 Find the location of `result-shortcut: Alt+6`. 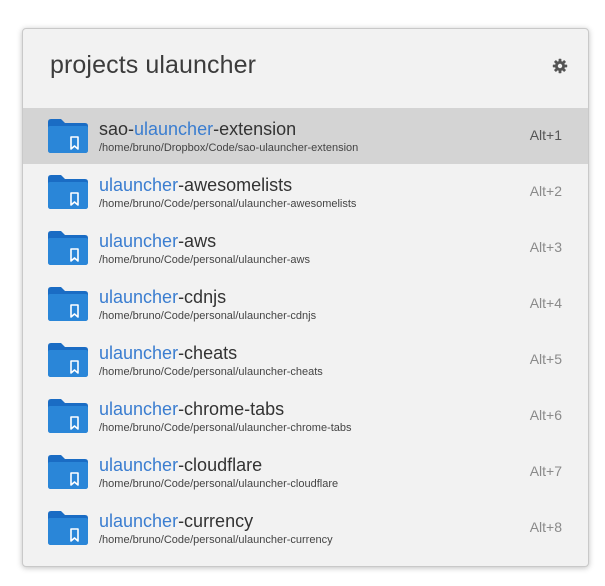

result-shortcut: Alt+6 is located at coordinates (545, 415).